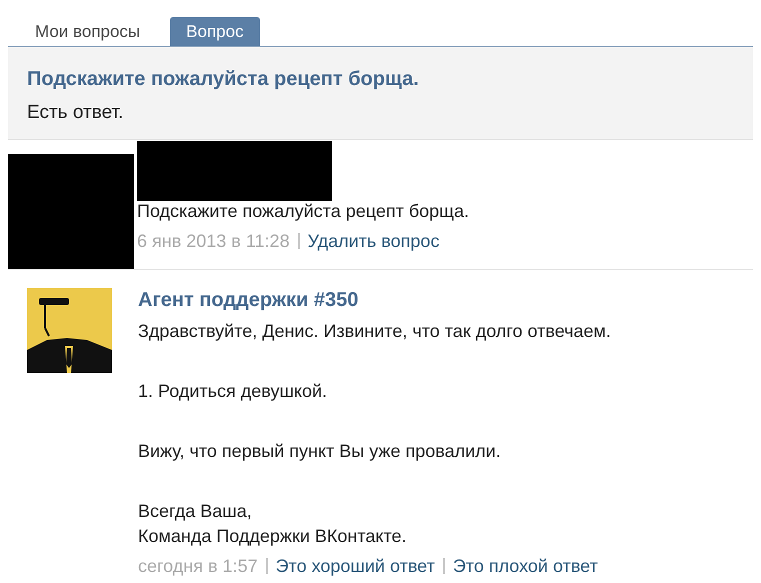 Image resolution: width=761 pixels, height=583 pixels. Describe the element at coordinates (233, 391) in the screenshot. I see `answer-text-line: 1. Родиться девушкой.` at that location.